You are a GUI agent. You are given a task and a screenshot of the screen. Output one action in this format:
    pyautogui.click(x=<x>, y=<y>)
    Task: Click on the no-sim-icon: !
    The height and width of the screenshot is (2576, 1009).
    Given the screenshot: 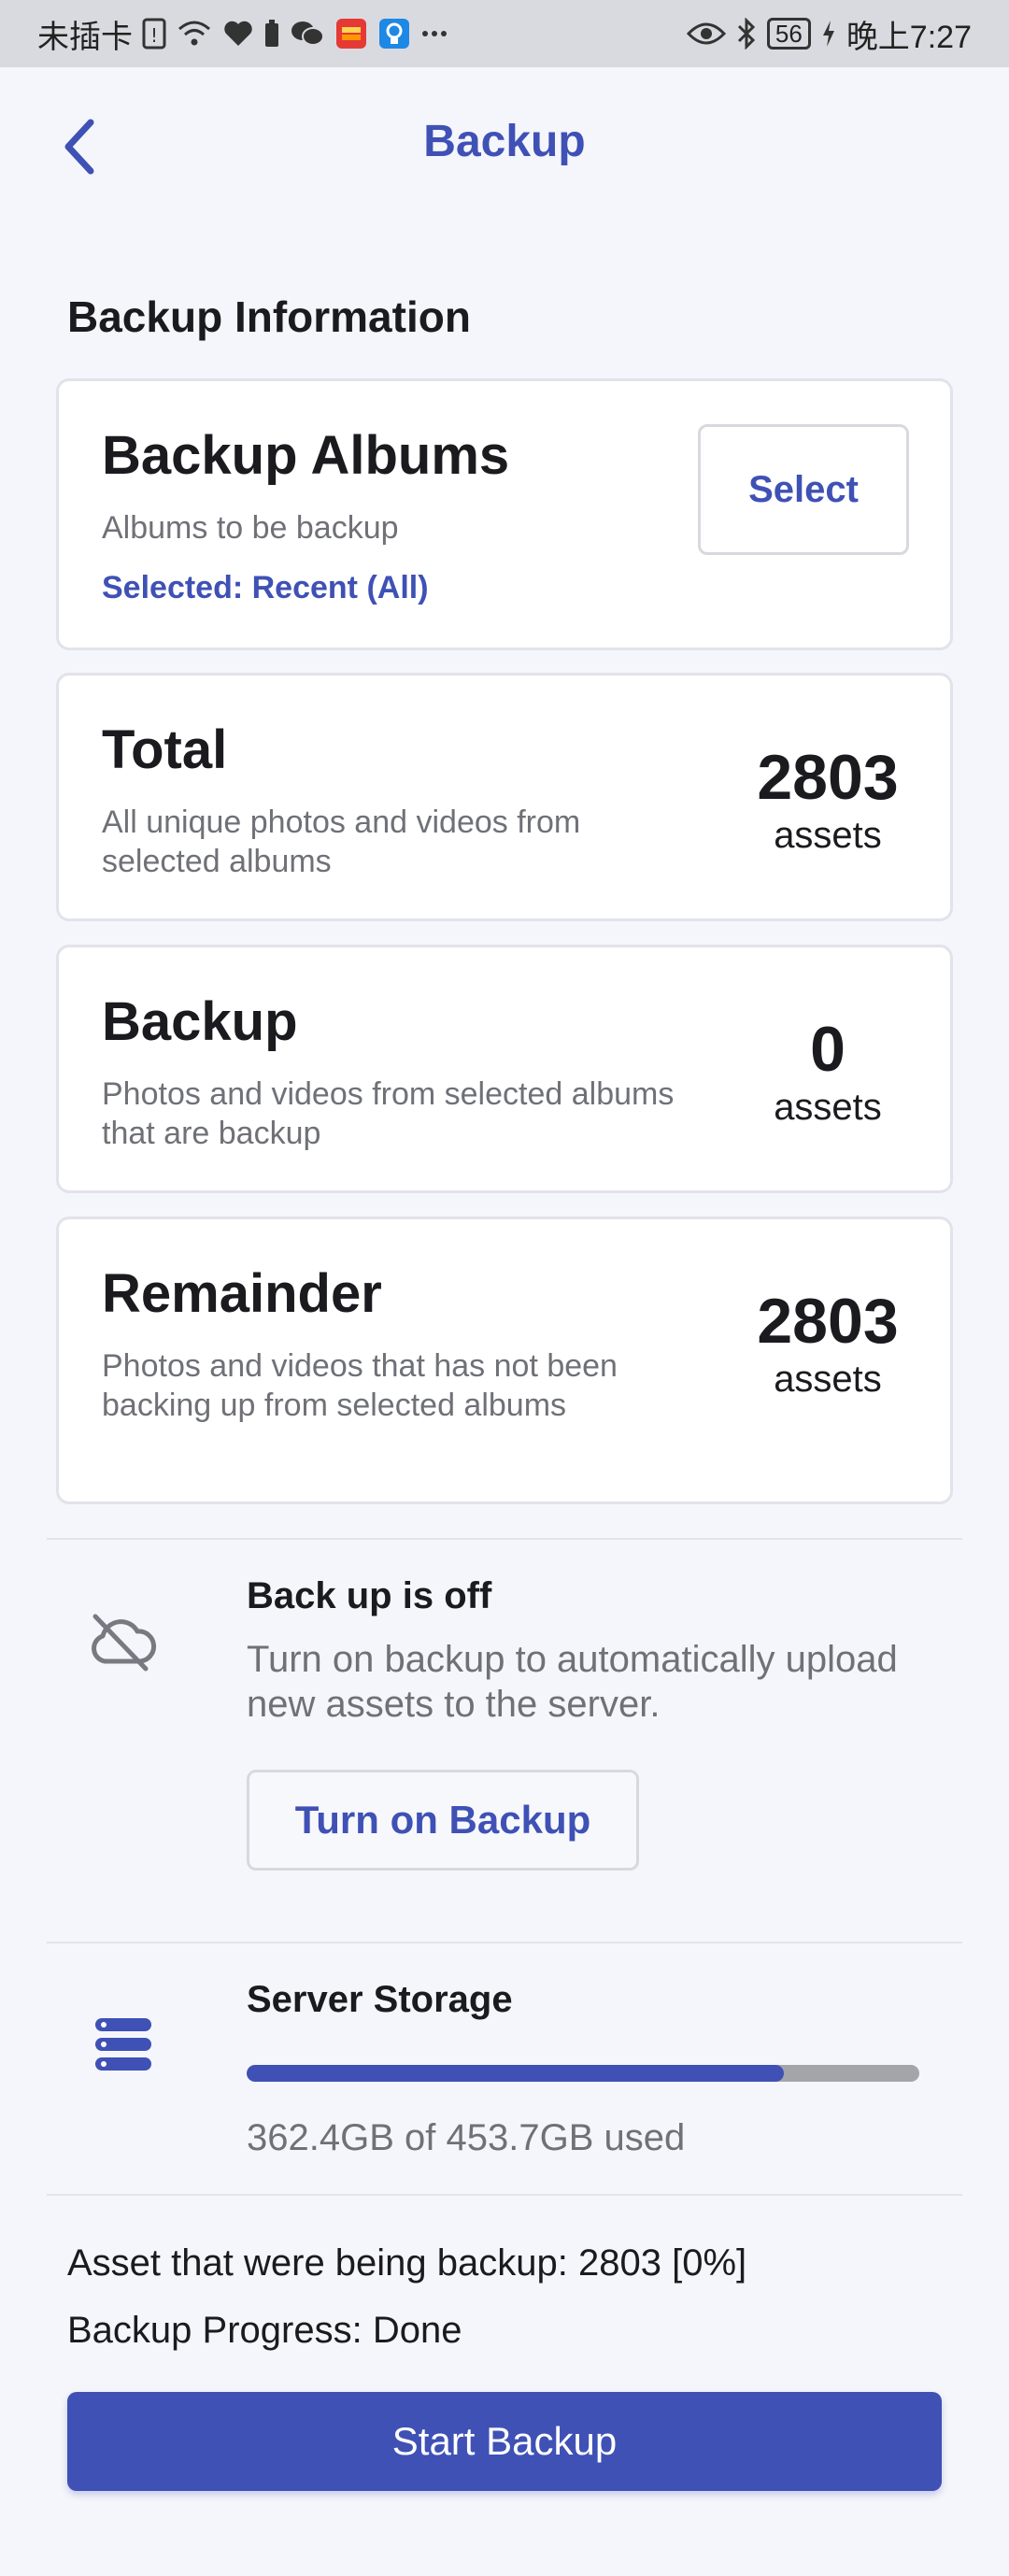 What is the action you would take?
    pyautogui.click(x=154, y=34)
    